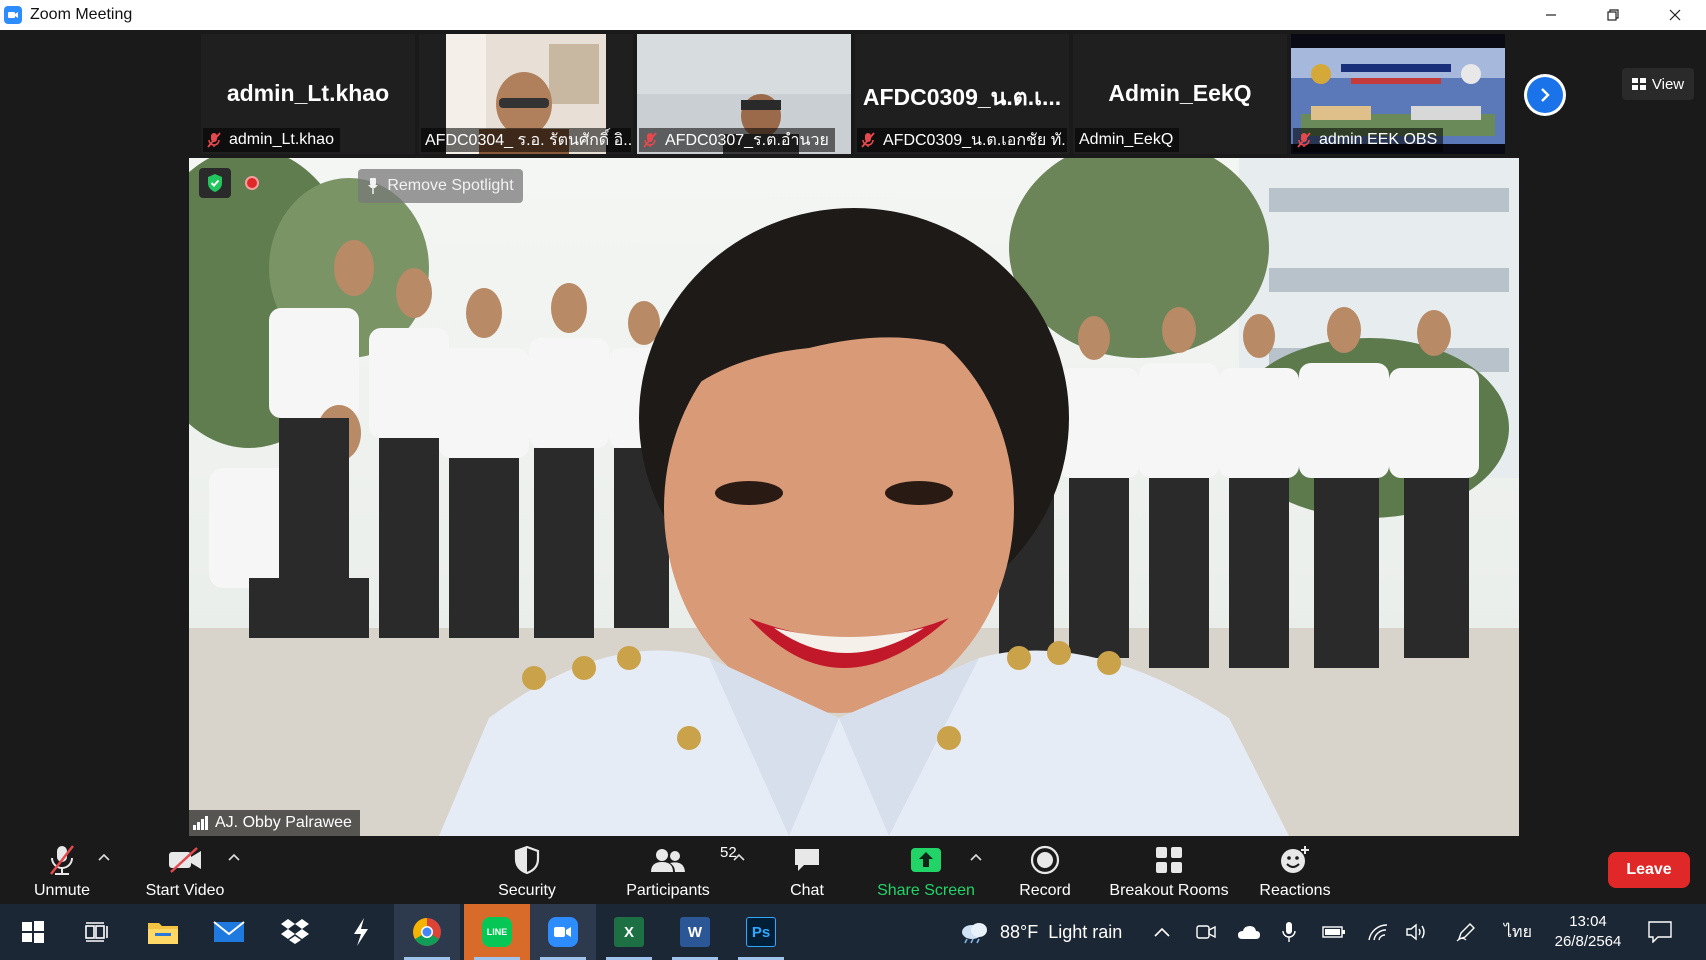 Image resolution: width=1706 pixels, height=960 pixels. What do you see at coordinates (739, 857) in the screenshot?
I see `participants-options-chevron-up-icon` at bounding box center [739, 857].